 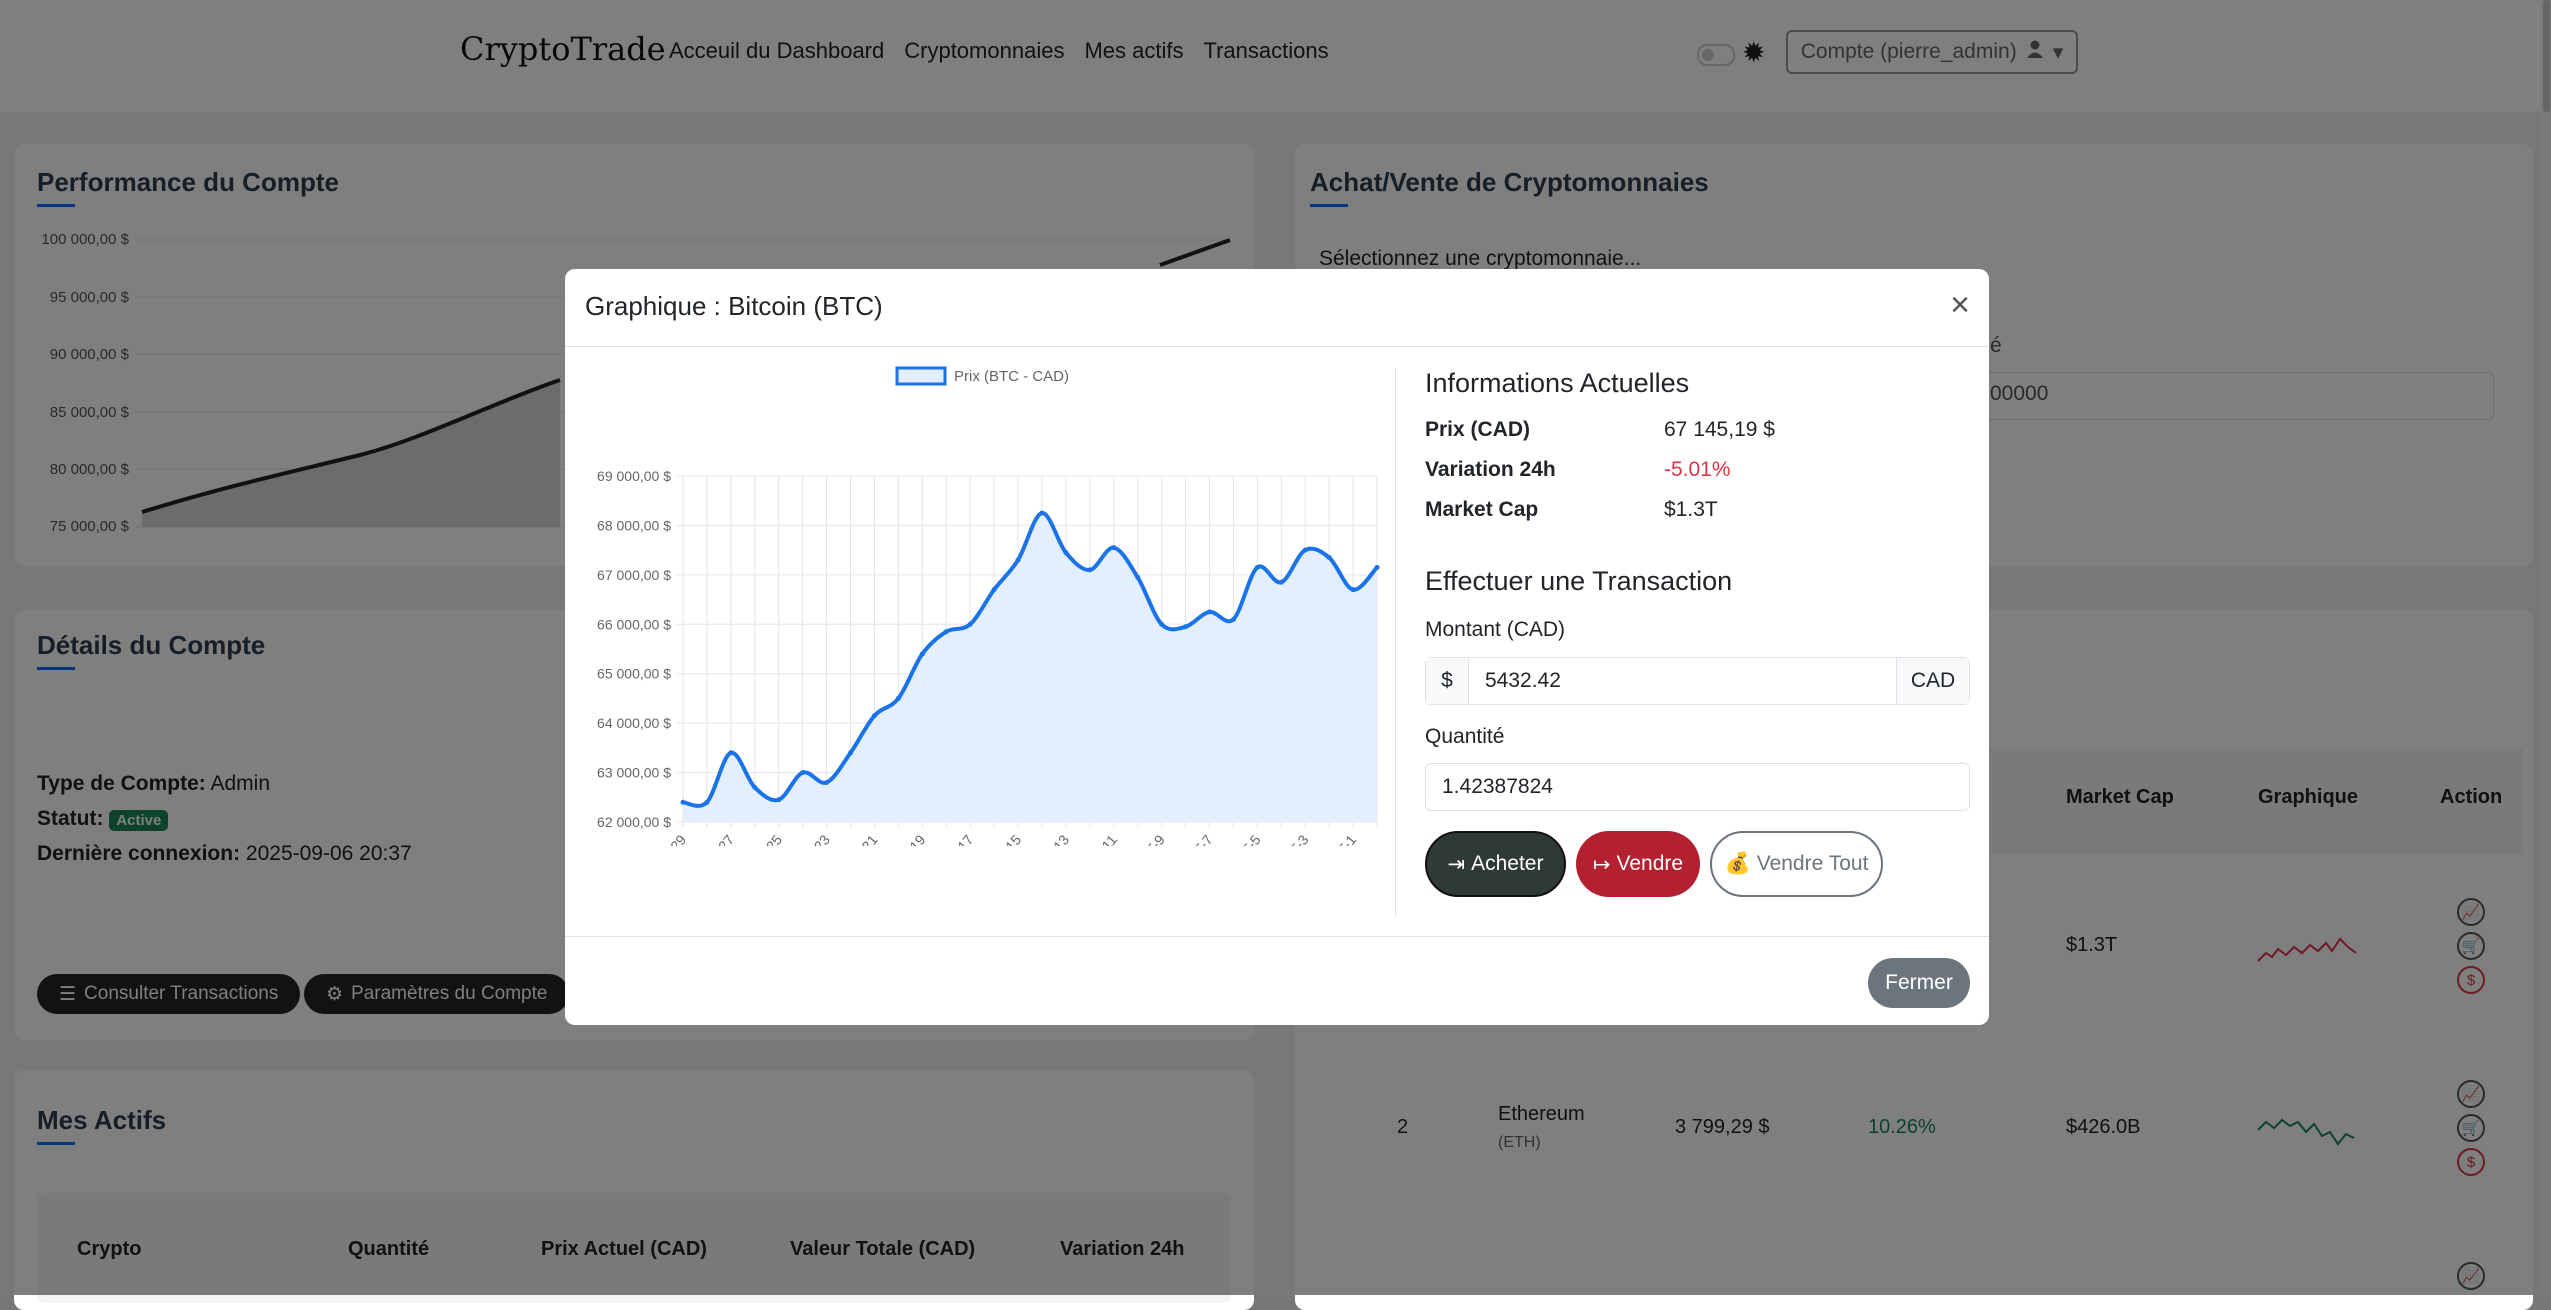 I want to click on y-tick-label: 68 000,00 $, so click(x=634, y=525).